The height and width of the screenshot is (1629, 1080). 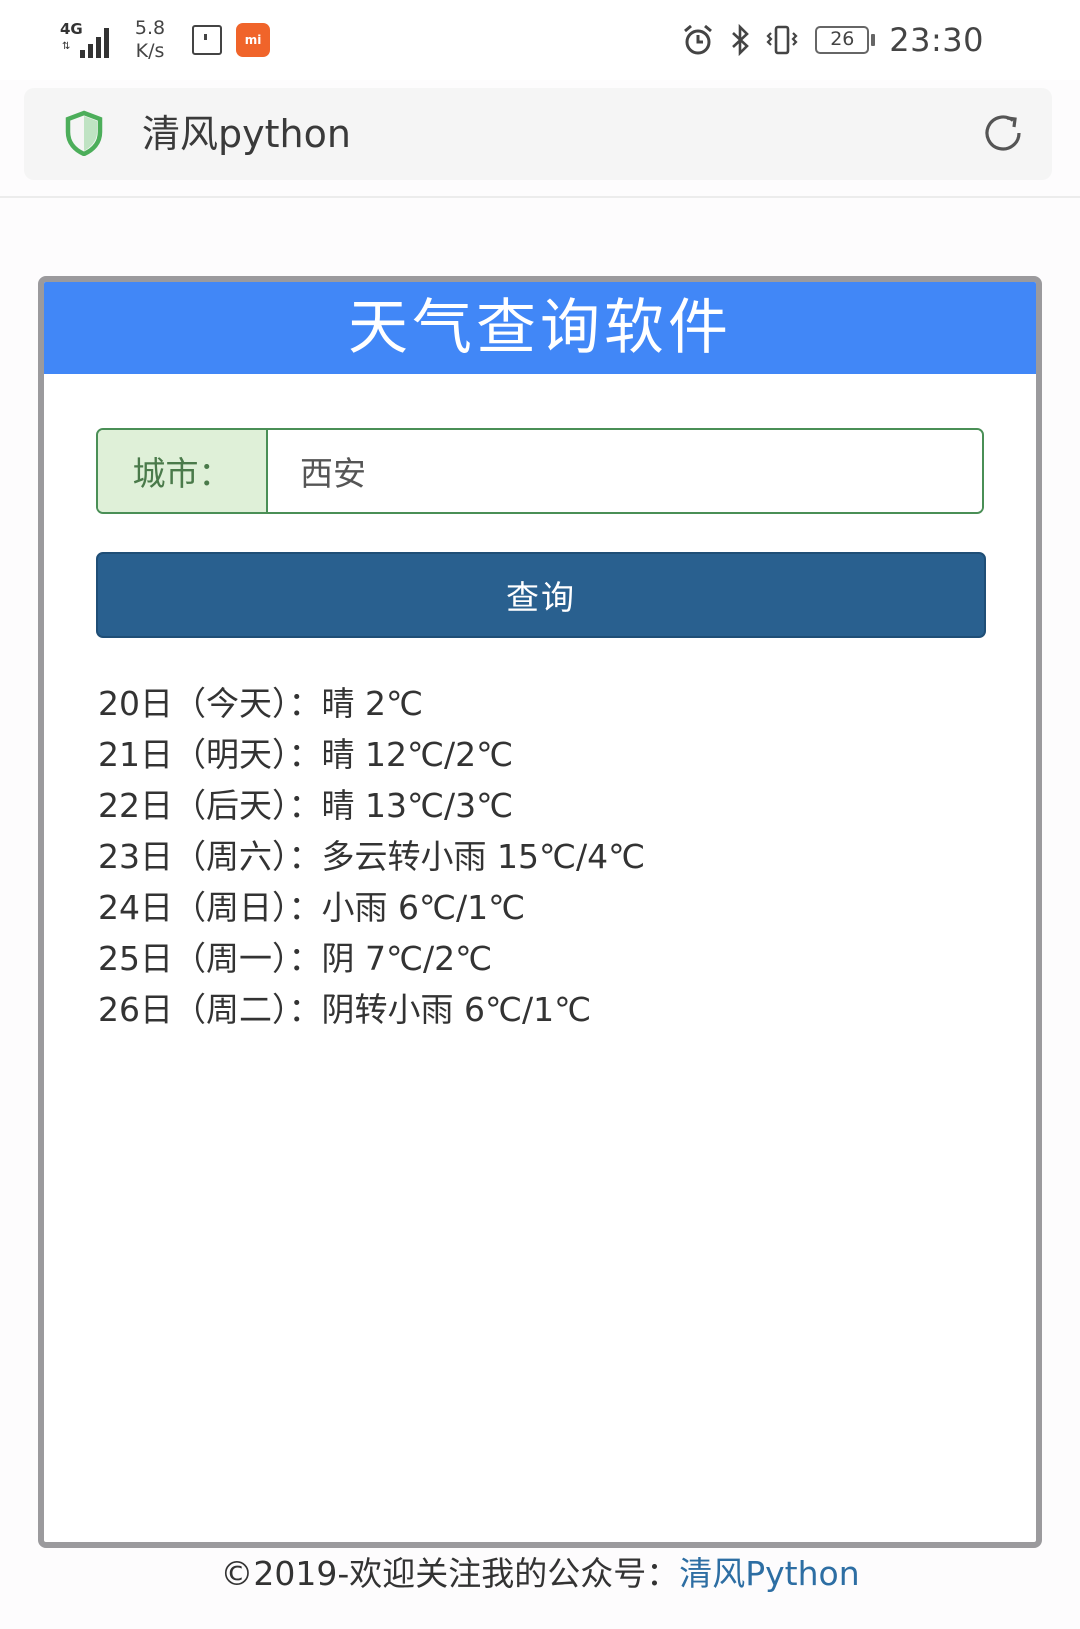 I want to click on status-right: 26 23:30, so click(x=832, y=40).